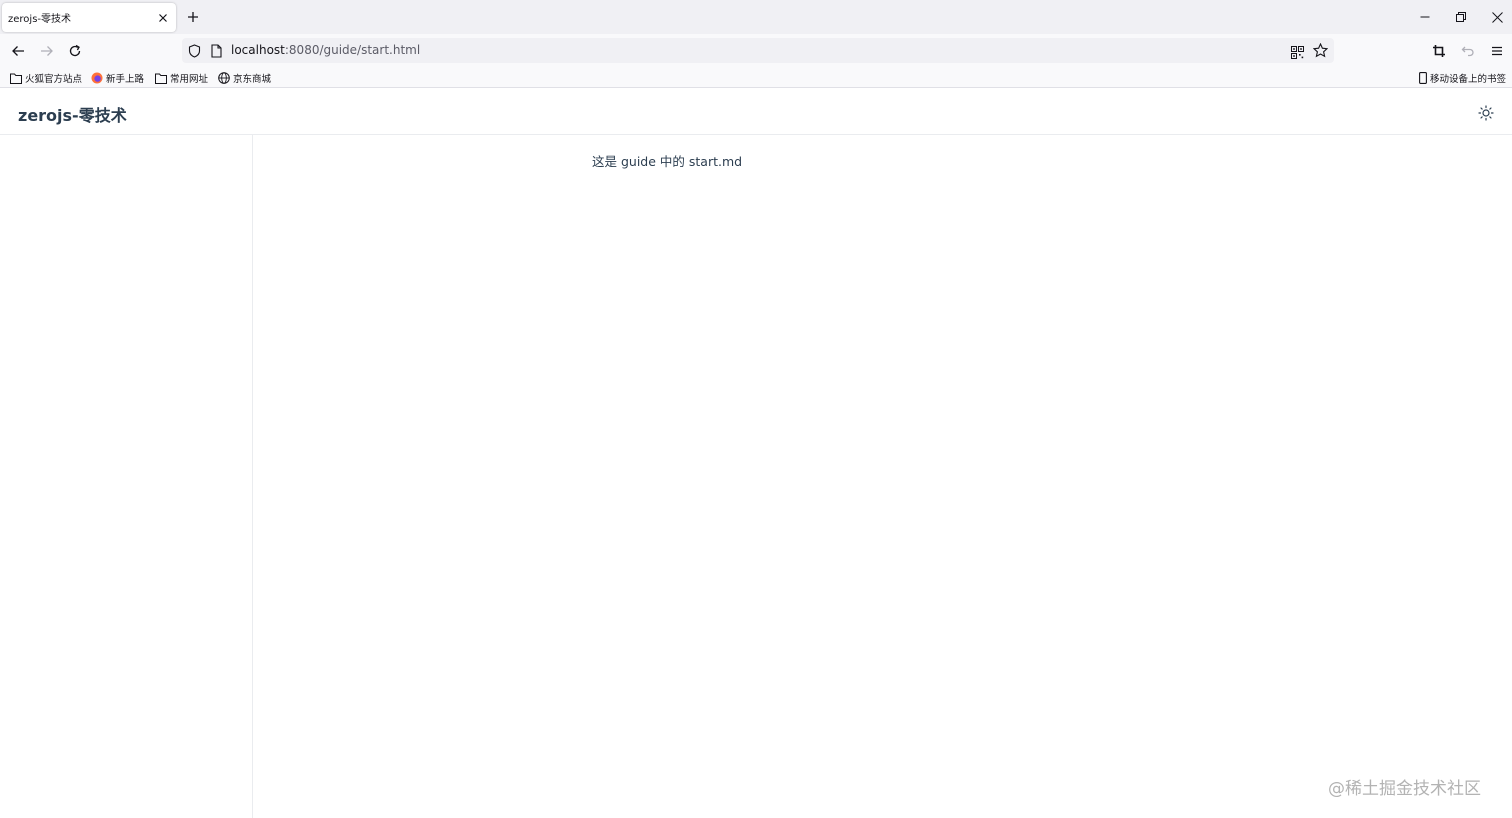 The height and width of the screenshot is (818, 1512). What do you see at coordinates (352, 50) in the screenshot?
I see `url-path: :8080/guide/start.html` at bounding box center [352, 50].